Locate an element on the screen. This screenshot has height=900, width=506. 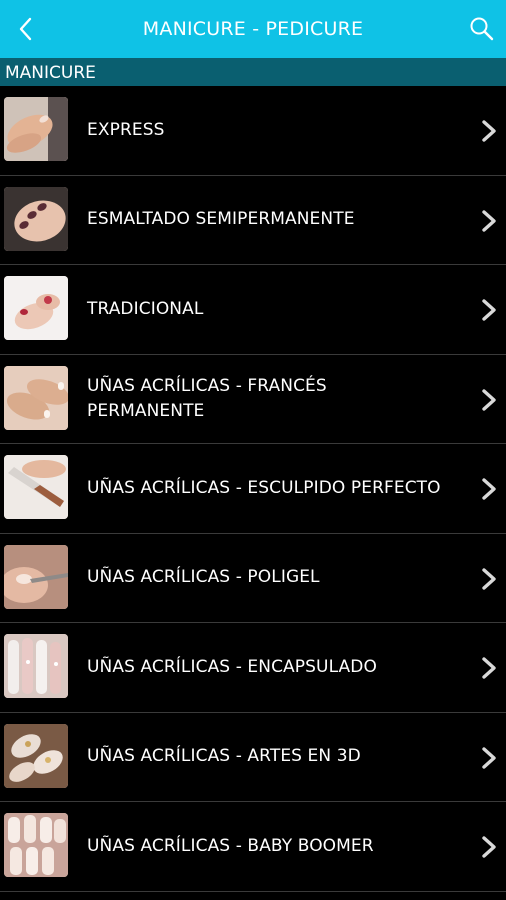
list-item: UÑAS ACRÍLICAS - ARTES EN 3D is located at coordinates (253, 757).